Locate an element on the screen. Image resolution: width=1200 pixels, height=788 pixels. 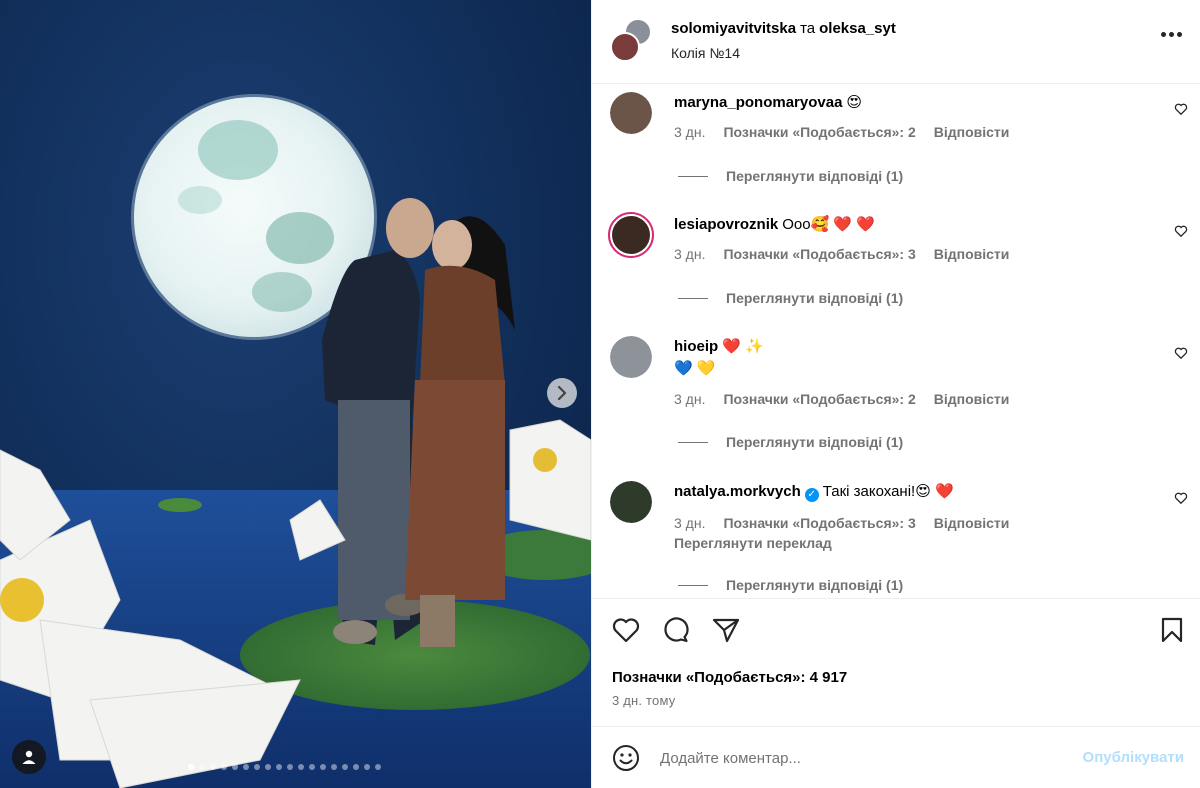
heart-icon is located at coordinates (626, 630).